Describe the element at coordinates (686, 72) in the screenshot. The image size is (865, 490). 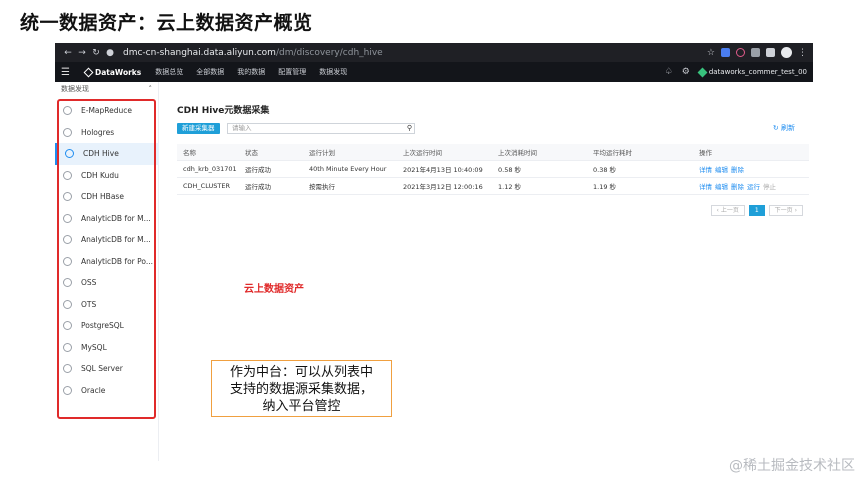
I see `tools-icon: ⚙` at that location.